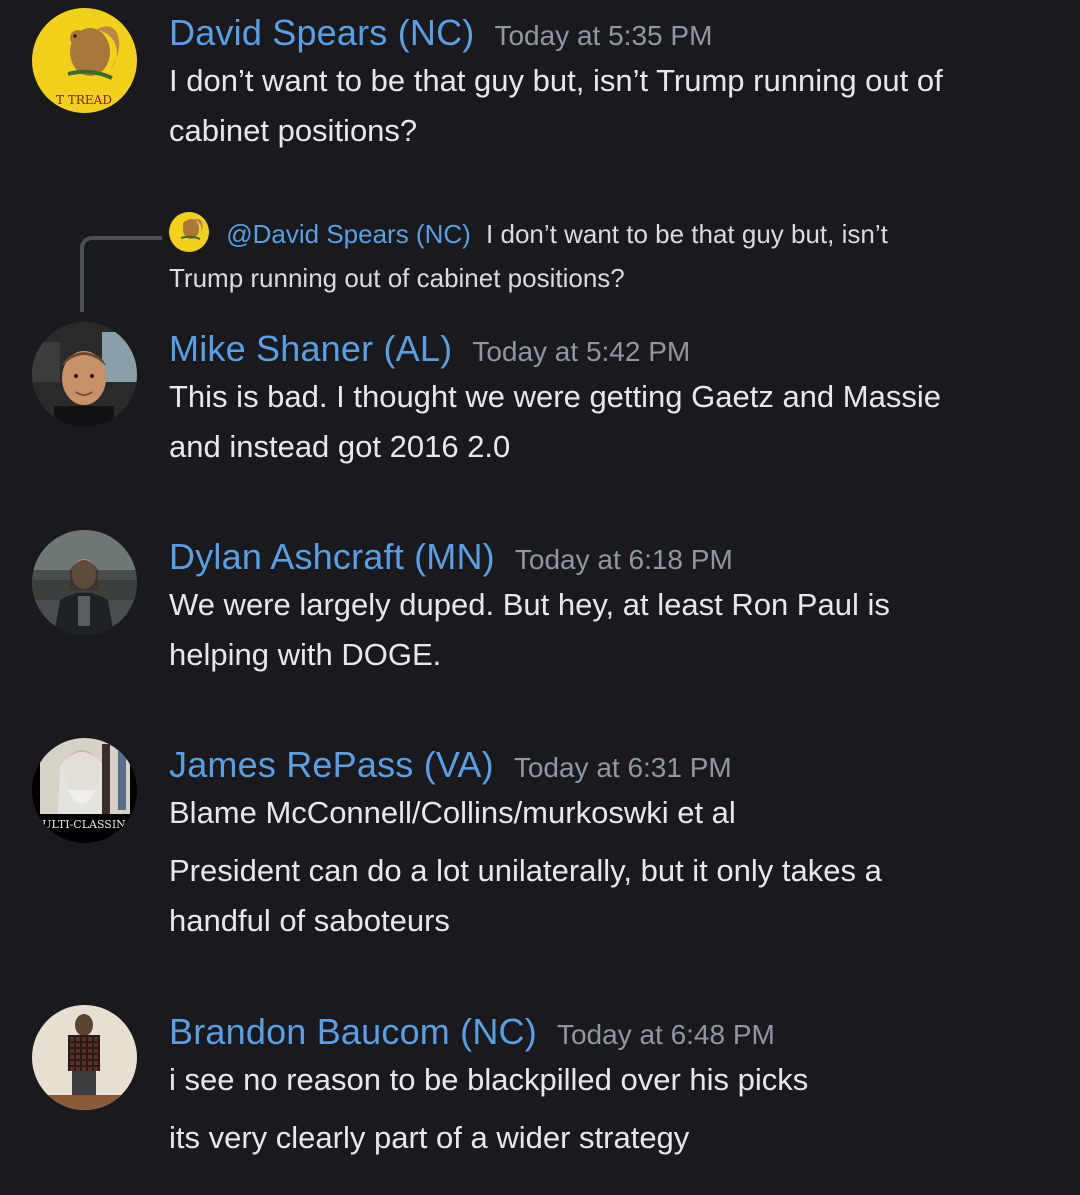 This screenshot has height=1195, width=1080. I want to click on message-header: Mike Shaner (AL) Today at 5:42 PM, so click(609, 349).